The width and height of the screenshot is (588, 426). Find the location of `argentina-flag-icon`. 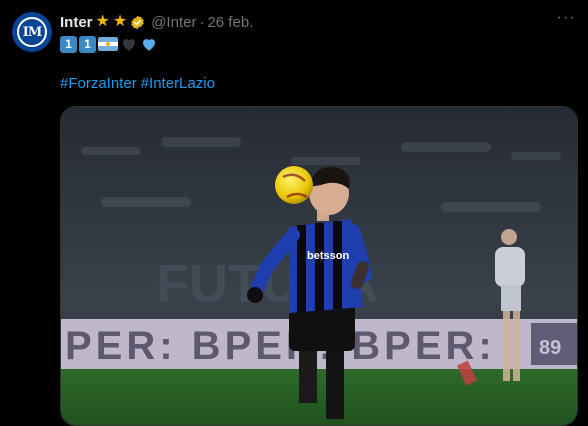

argentina-flag-icon is located at coordinates (108, 44).